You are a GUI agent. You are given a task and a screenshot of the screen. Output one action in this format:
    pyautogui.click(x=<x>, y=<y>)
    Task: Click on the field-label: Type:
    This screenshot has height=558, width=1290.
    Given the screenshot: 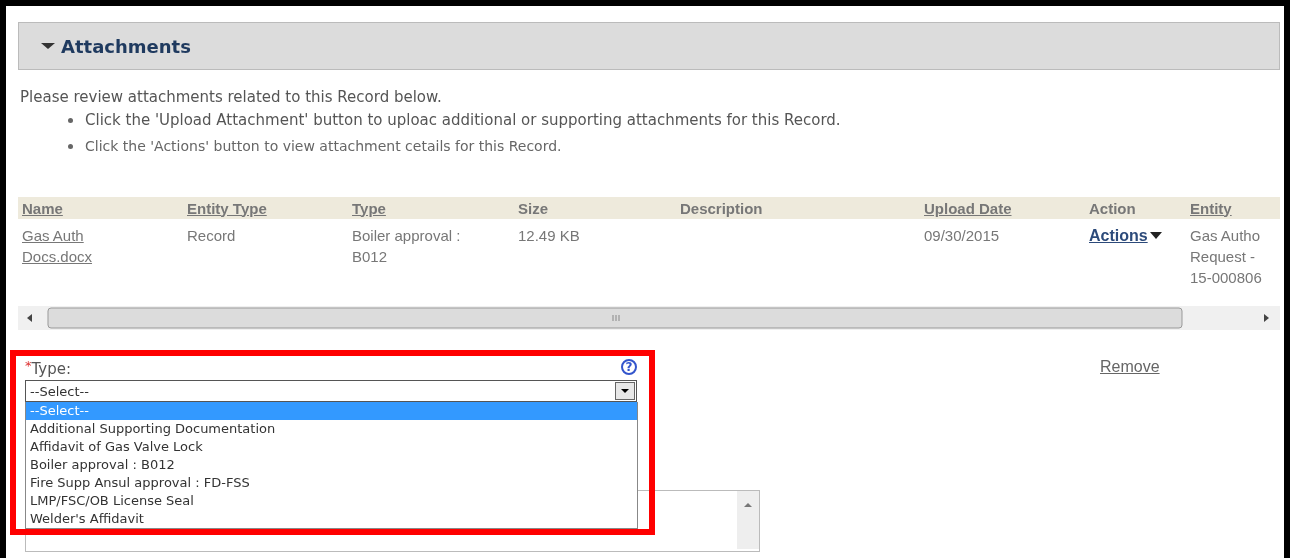 What is the action you would take?
    pyautogui.click(x=51, y=369)
    